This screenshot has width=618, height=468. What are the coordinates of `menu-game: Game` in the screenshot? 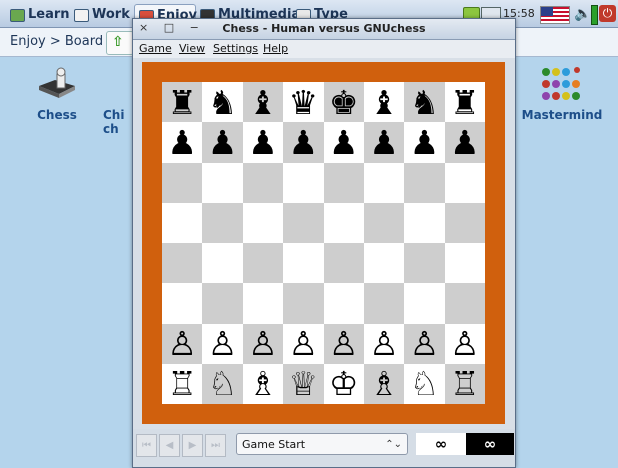 It's located at (155, 48).